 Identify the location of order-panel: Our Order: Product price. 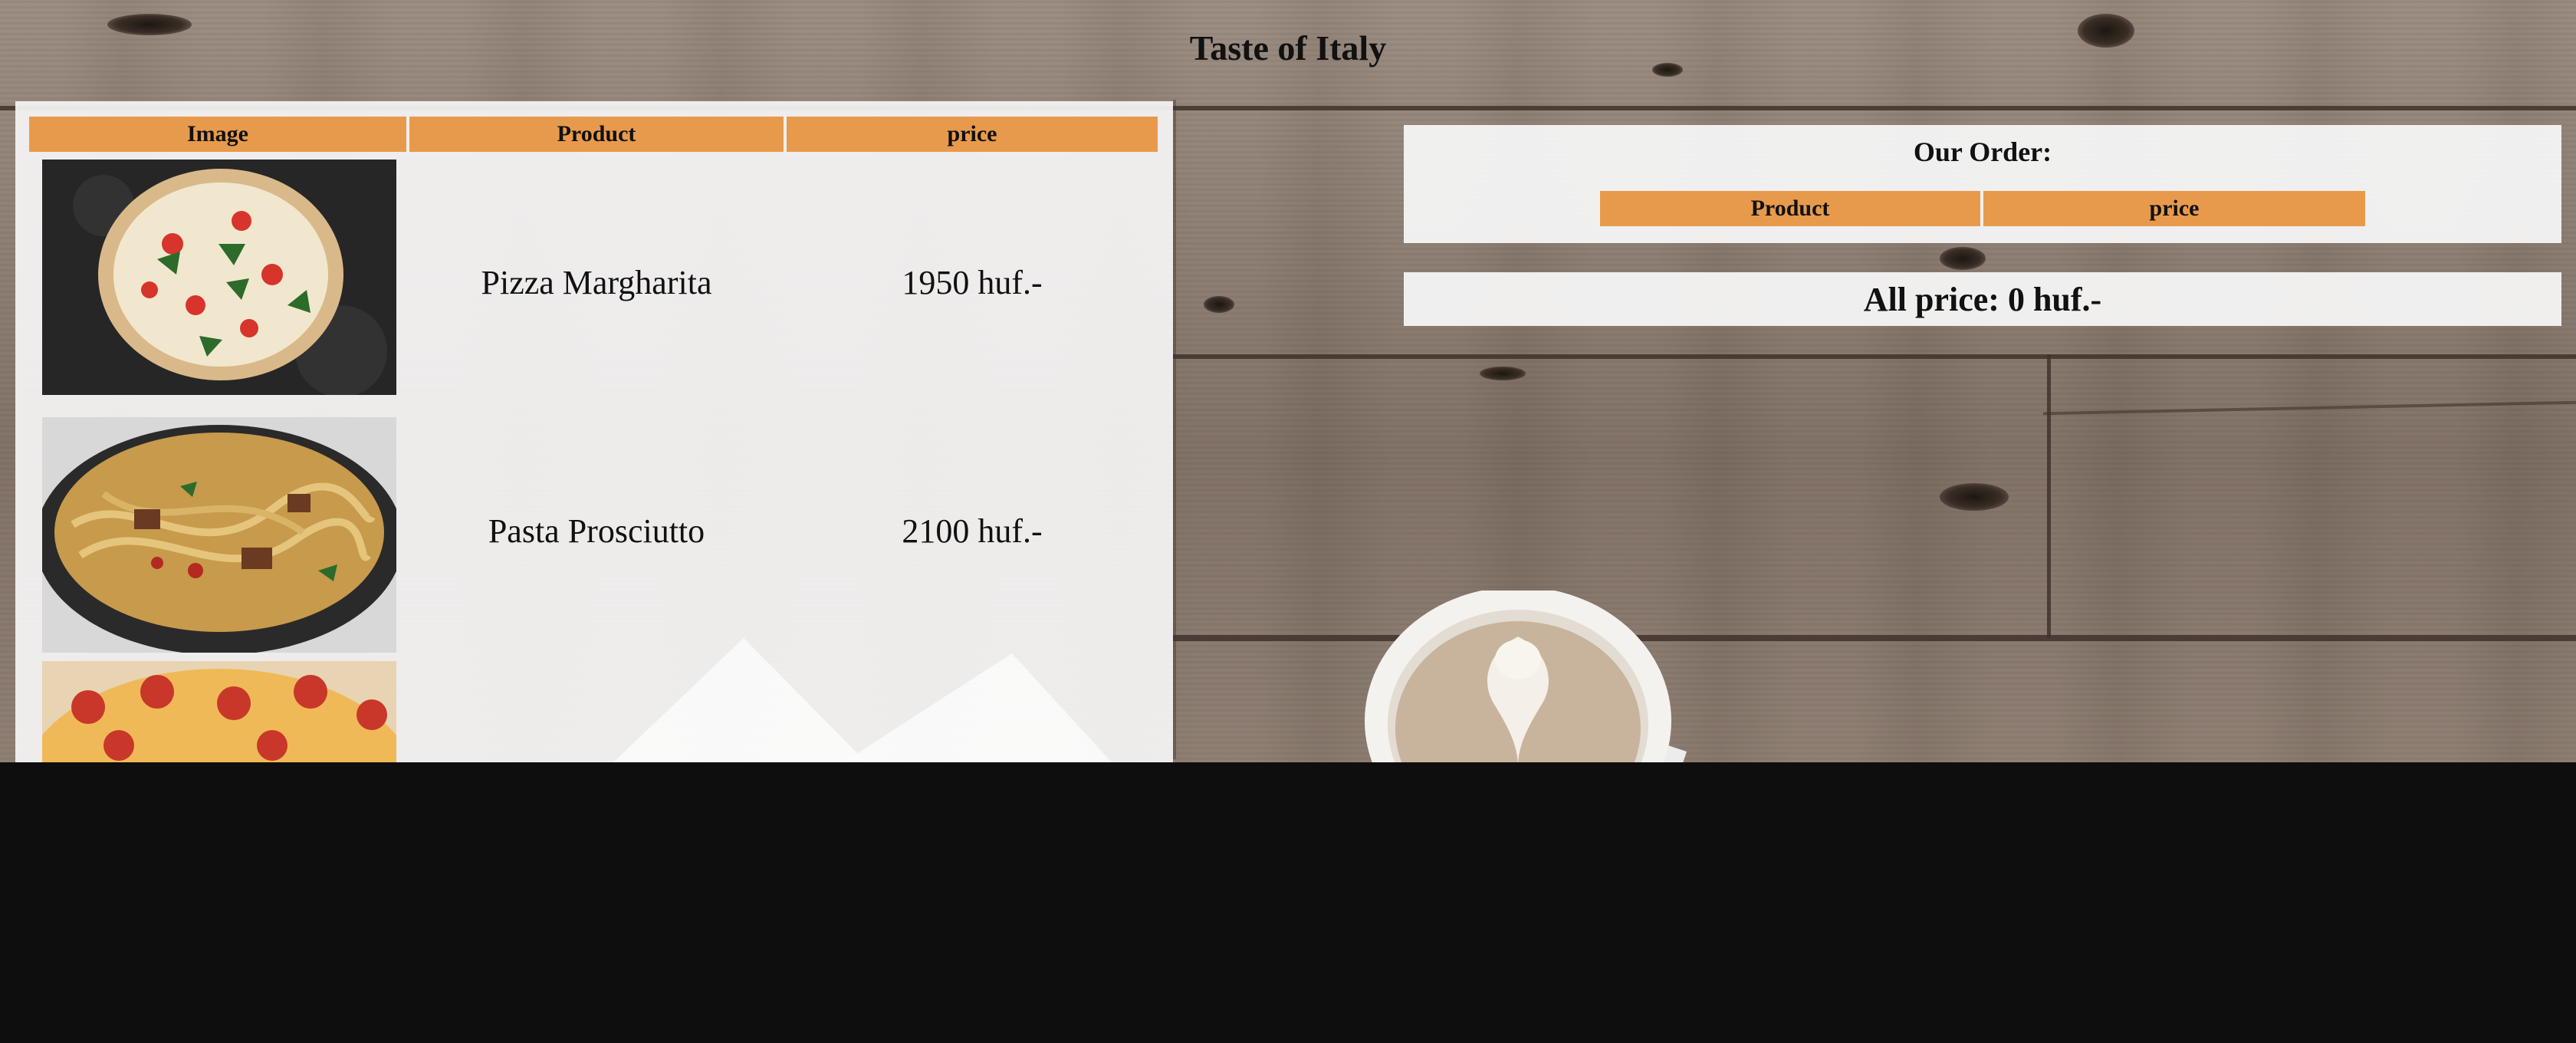
(1983, 184).